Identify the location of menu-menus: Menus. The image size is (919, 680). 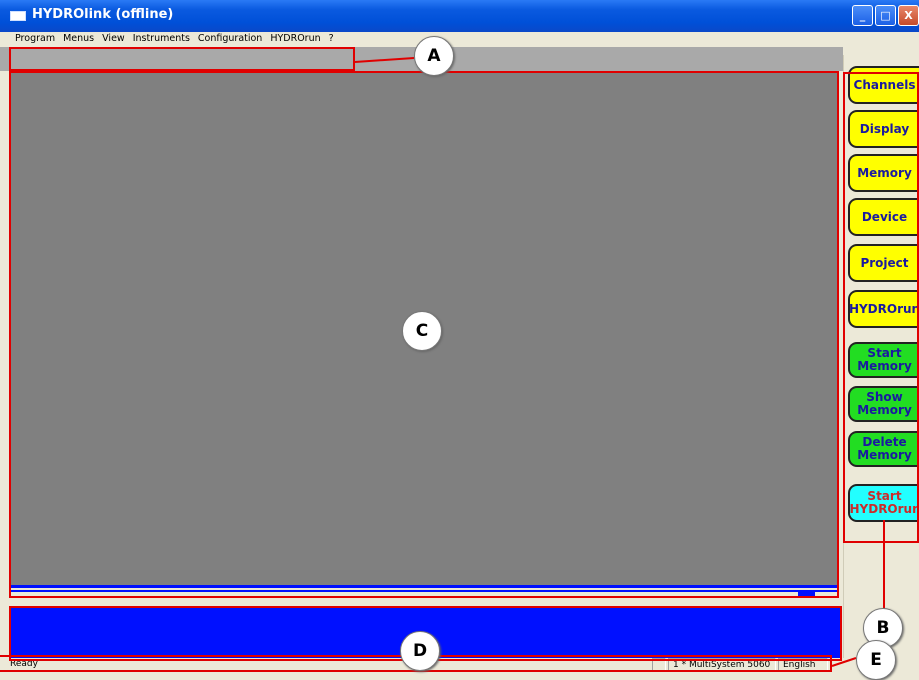
(78, 38).